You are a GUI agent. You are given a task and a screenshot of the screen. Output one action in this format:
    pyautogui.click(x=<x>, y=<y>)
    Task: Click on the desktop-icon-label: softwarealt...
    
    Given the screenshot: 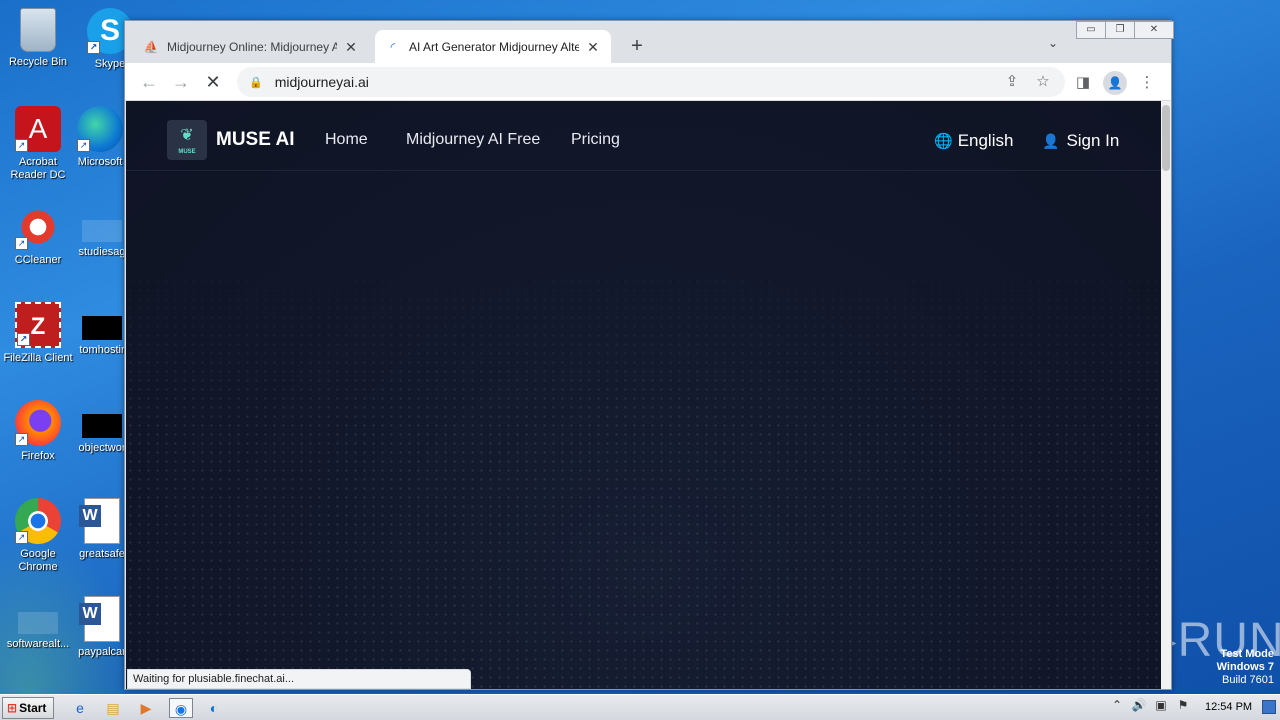 What is the action you would take?
    pyautogui.click(x=38, y=644)
    